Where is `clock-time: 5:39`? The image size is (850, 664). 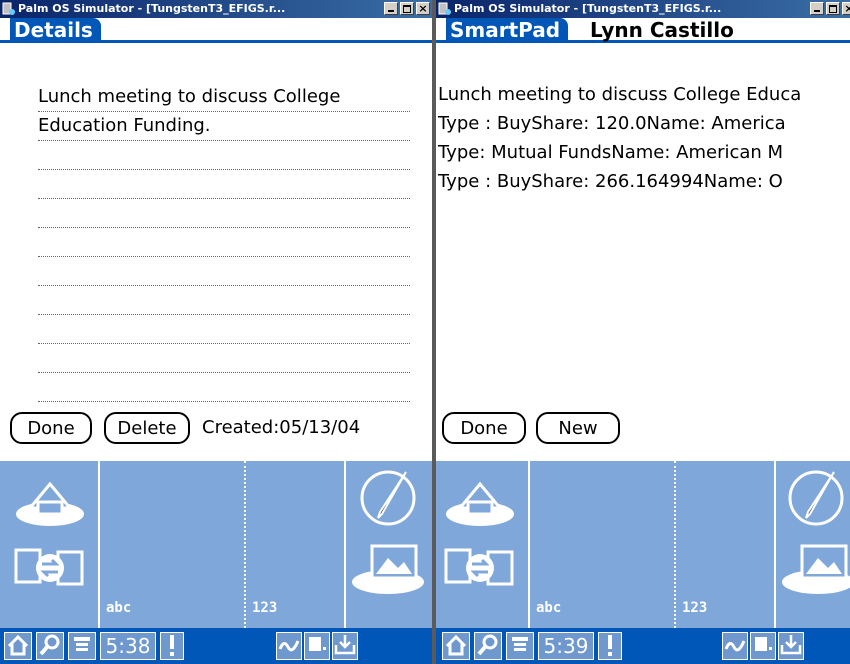 clock-time: 5:39 is located at coordinates (566, 646).